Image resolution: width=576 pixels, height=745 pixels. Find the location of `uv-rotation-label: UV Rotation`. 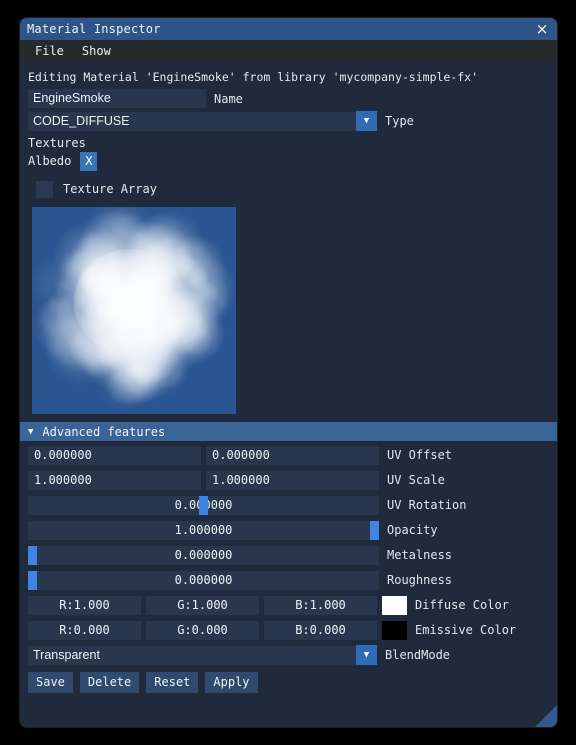

uv-rotation-label: UV Rotation is located at coordinates (427, 505).